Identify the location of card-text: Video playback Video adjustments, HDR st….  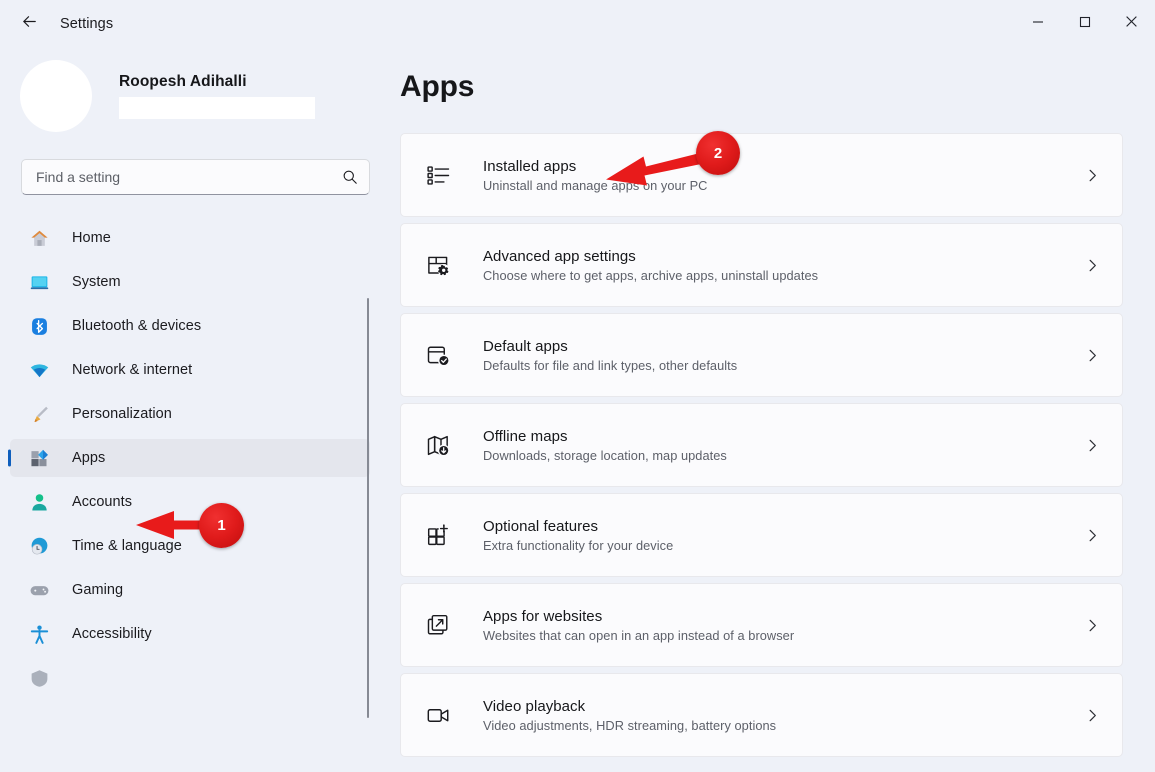
(784, 715).